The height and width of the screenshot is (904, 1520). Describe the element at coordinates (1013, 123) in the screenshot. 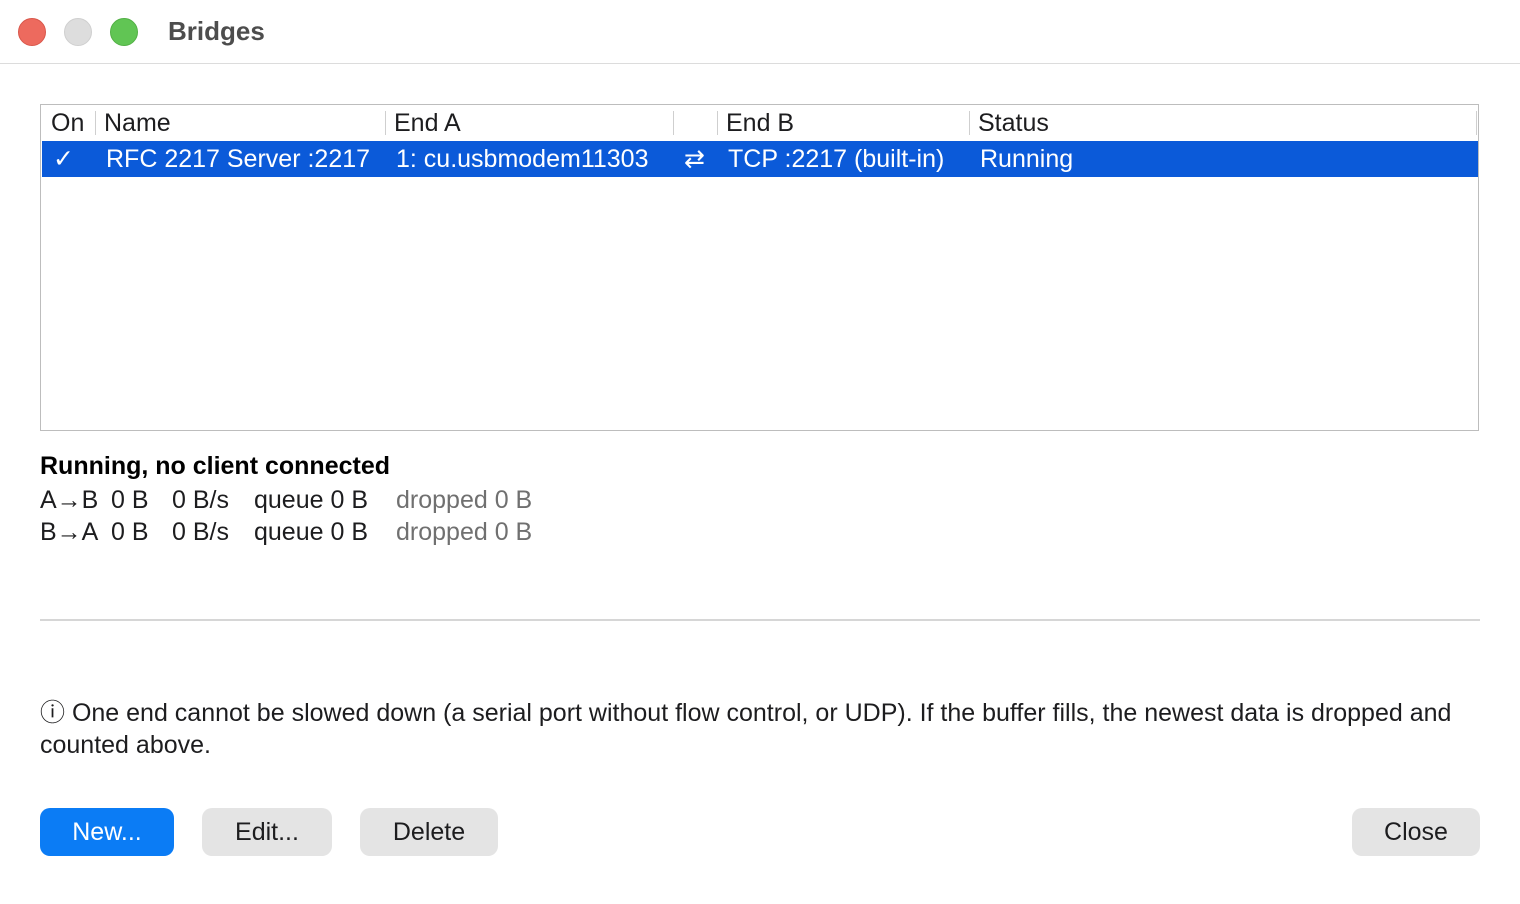

I see `column-header-status: Status` at that location.